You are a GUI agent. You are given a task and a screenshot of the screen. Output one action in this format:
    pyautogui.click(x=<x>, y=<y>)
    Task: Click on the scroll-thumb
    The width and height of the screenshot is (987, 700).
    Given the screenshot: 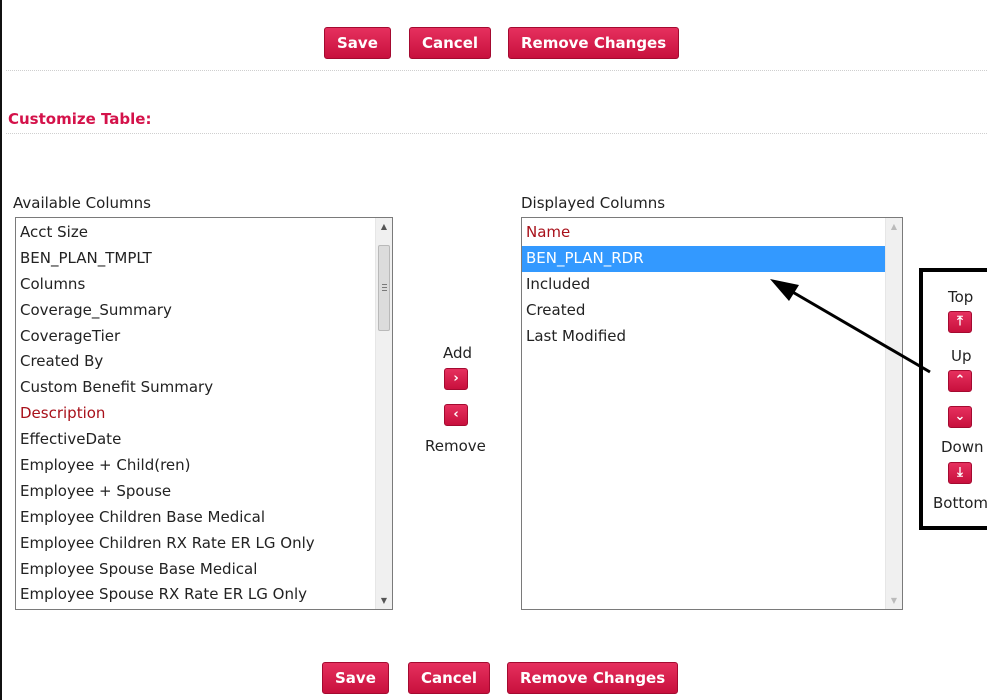 What is the action you would take?
    pyautogui.click(x=384, y=288)
    